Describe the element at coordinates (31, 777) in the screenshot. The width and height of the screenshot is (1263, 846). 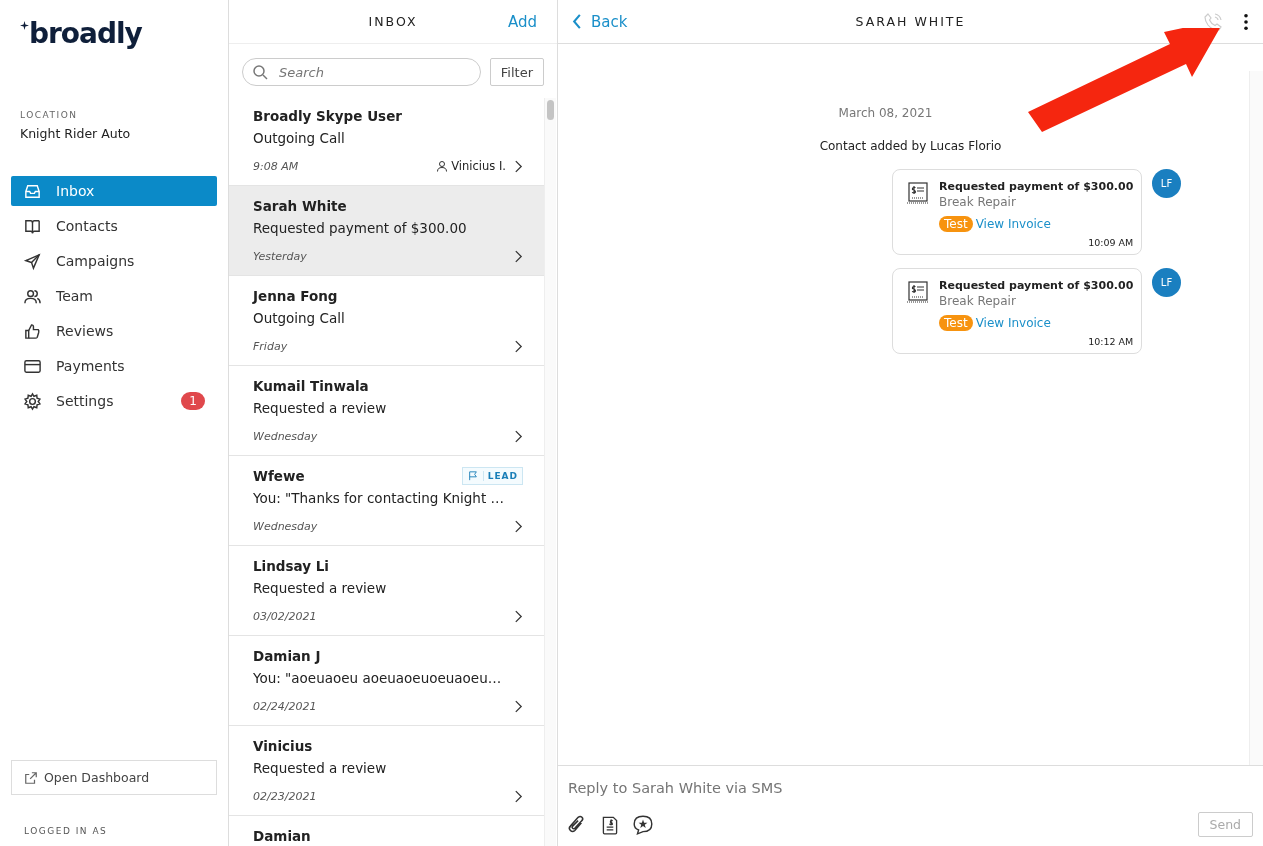
I see `external-link-icon` at that location.